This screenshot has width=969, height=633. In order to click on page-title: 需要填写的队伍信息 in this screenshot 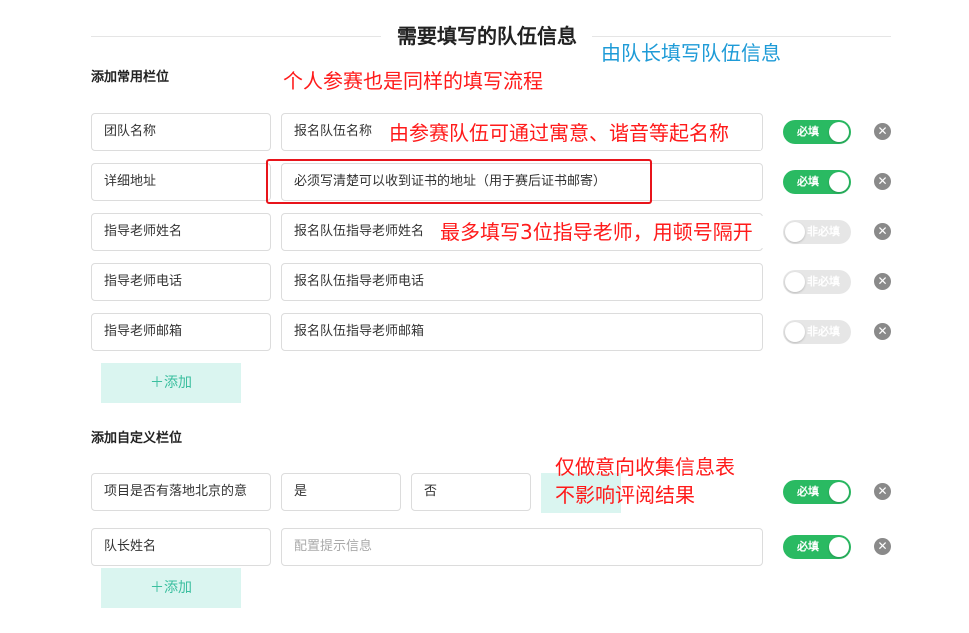, I will do `click(487, 36)`.